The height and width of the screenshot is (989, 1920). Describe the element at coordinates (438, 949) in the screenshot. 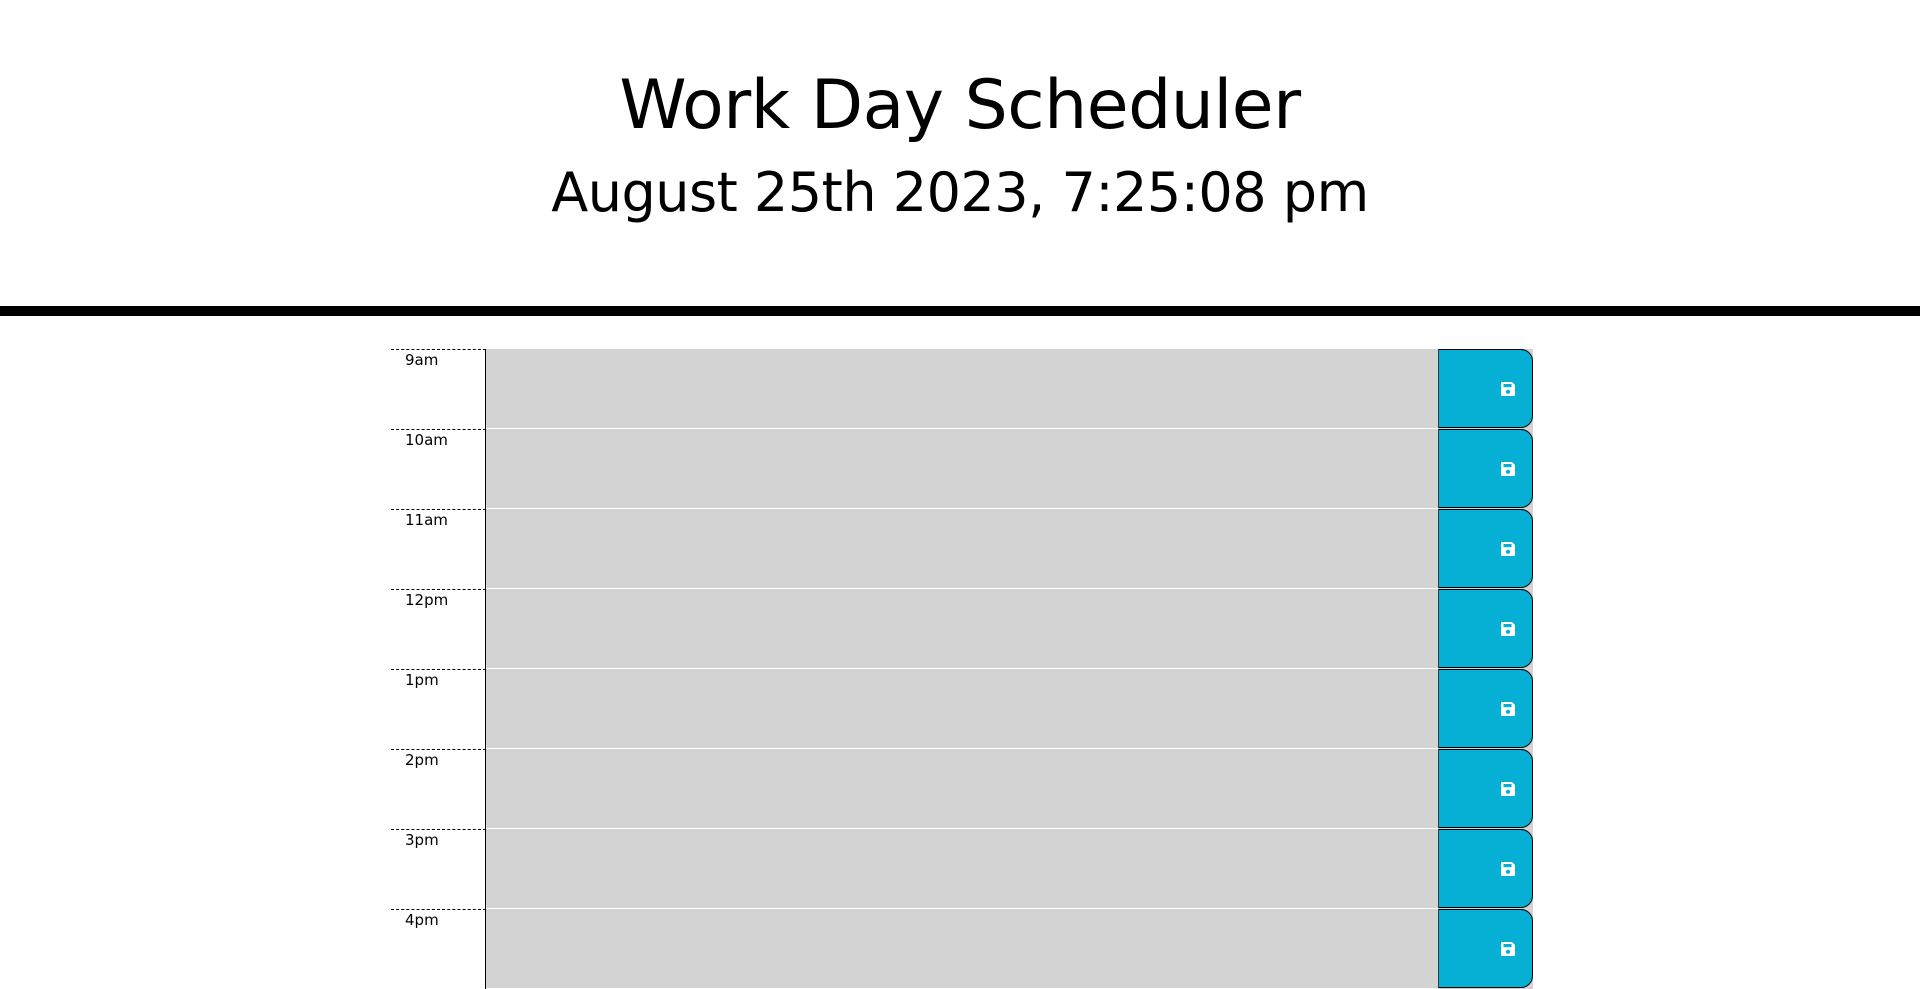

I see `hour-label: 4pm` at that location.